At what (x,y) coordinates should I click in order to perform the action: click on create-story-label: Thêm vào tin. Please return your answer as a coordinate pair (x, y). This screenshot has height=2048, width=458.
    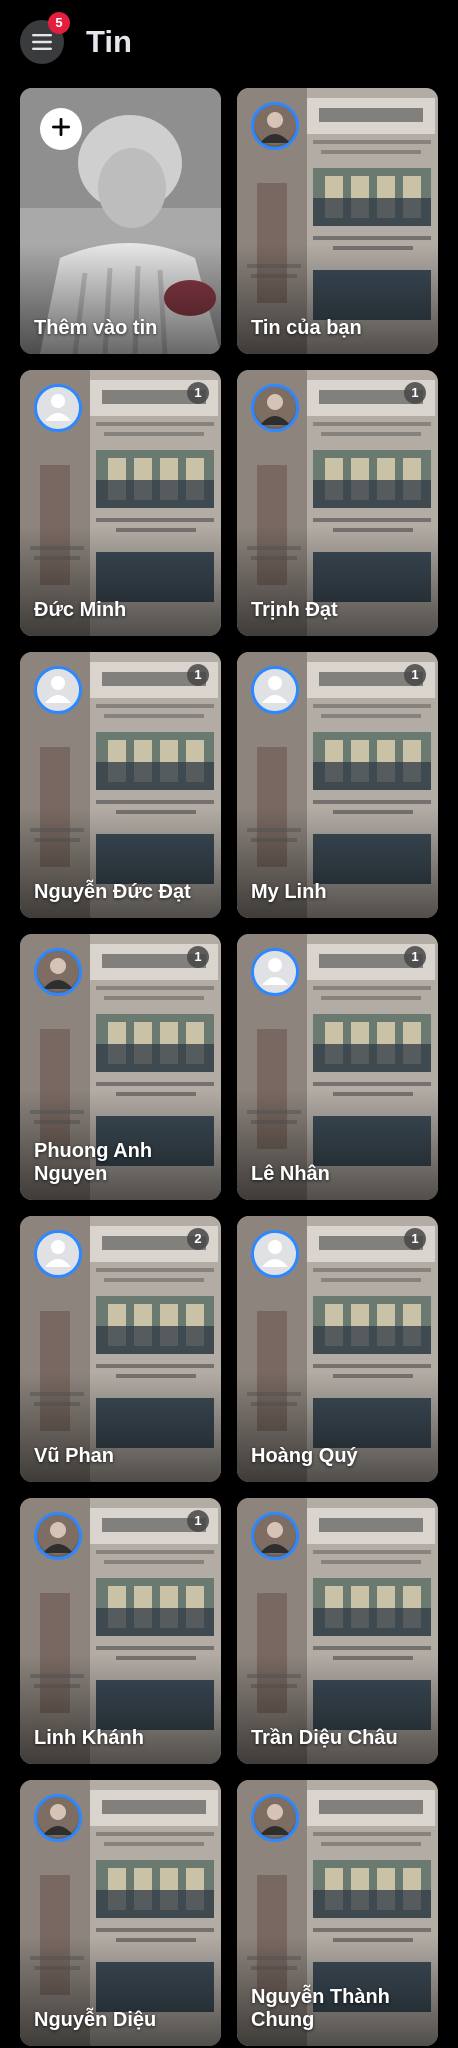
    Looking at the image, I should click on (96, 328).